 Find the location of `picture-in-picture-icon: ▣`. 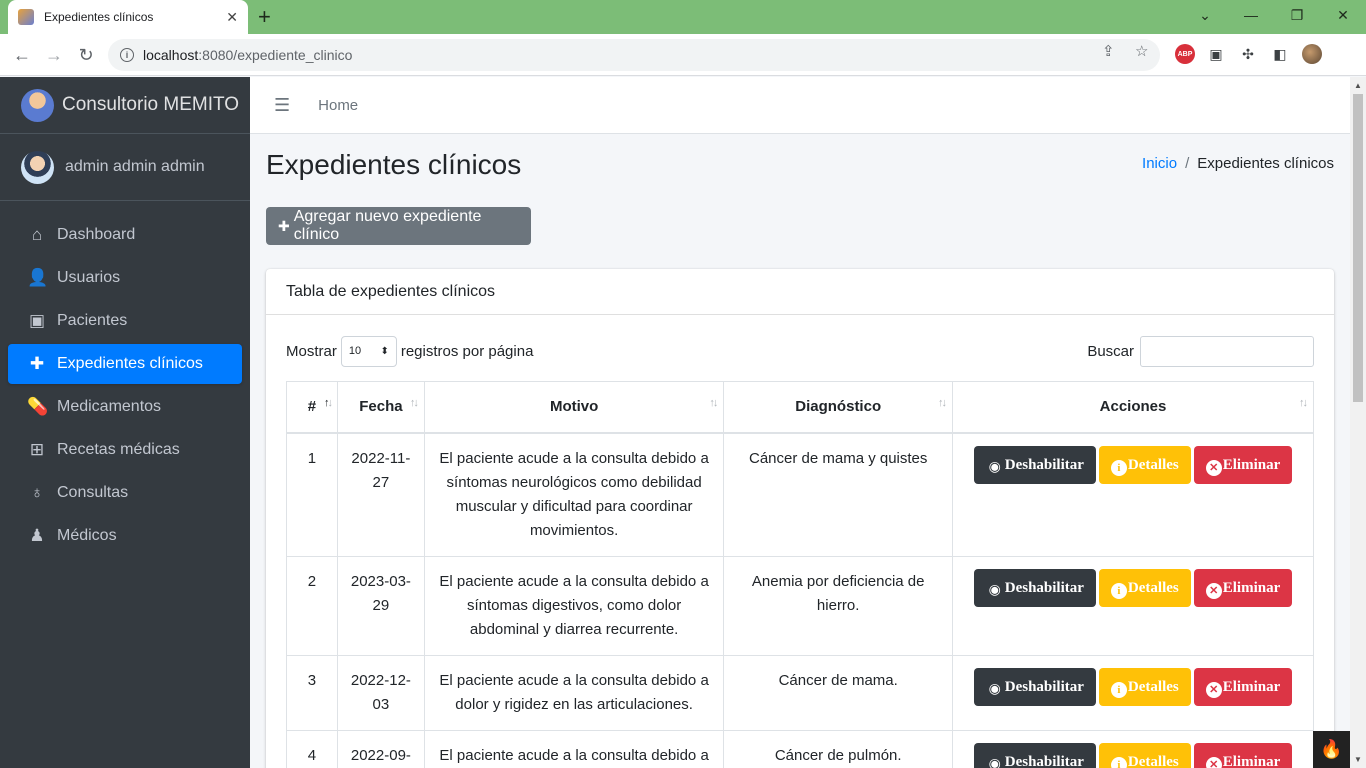

picture-in-picture-icon: ▣ is located at coordinates (1216, 54).